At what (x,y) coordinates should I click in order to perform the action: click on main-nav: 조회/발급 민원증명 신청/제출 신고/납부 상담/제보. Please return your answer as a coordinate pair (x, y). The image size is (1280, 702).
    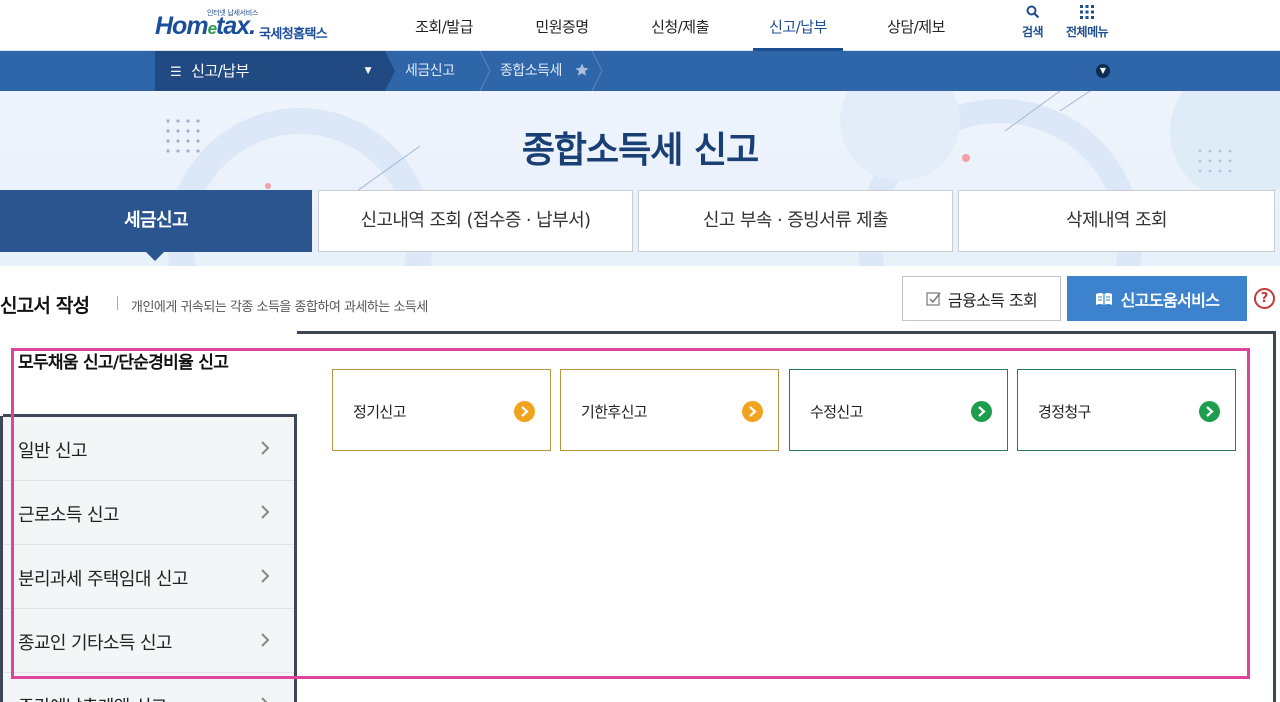
    Looking at the image, I should click on (680, 25).